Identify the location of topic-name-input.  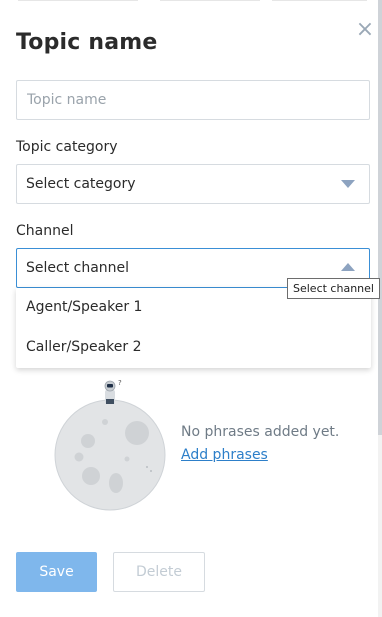
(193, 100).